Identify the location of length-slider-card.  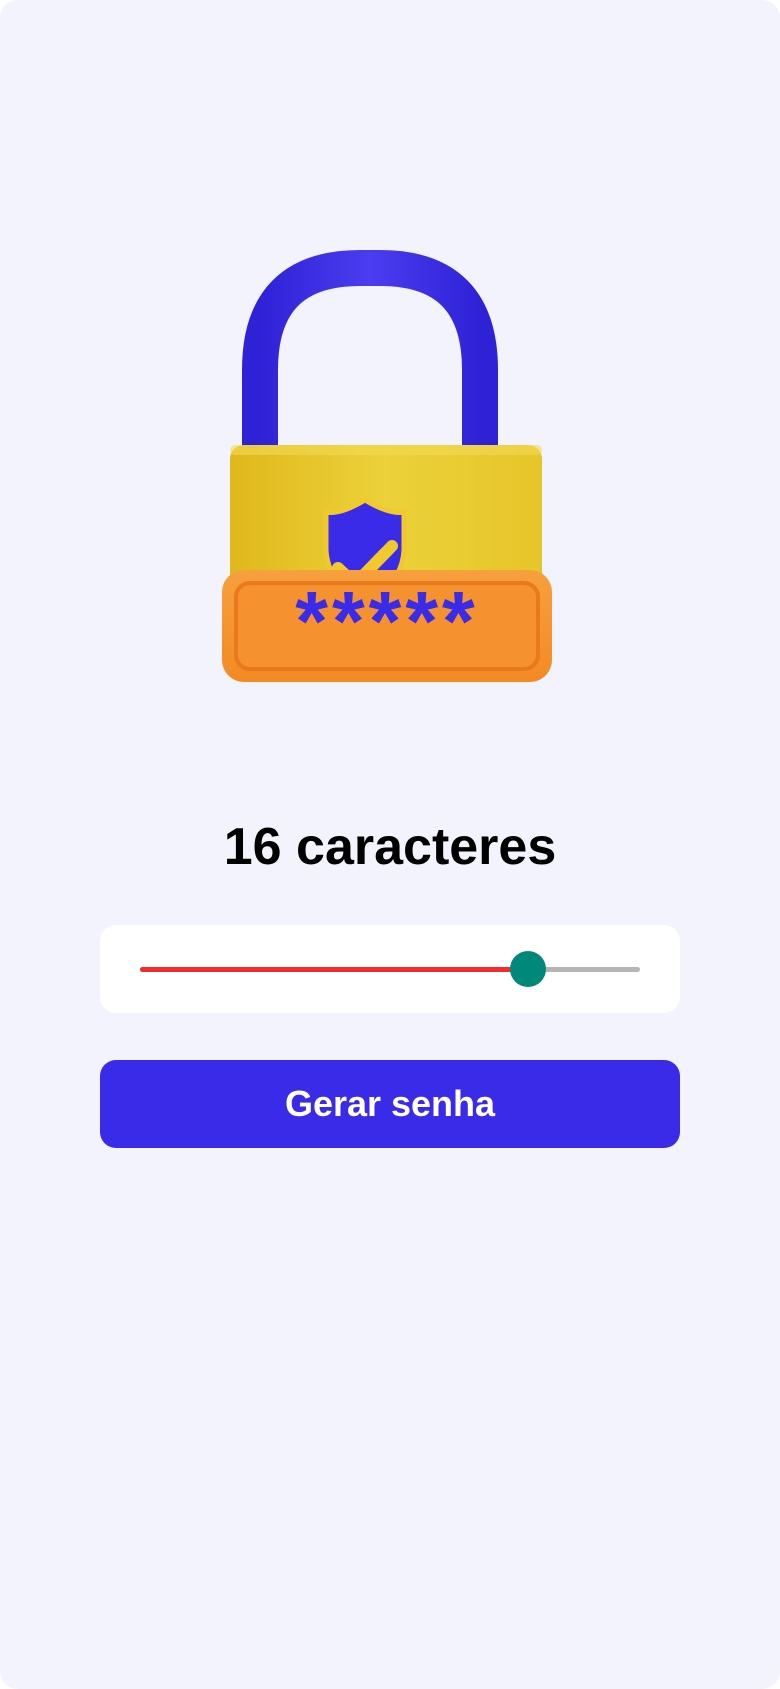
(390, 969).